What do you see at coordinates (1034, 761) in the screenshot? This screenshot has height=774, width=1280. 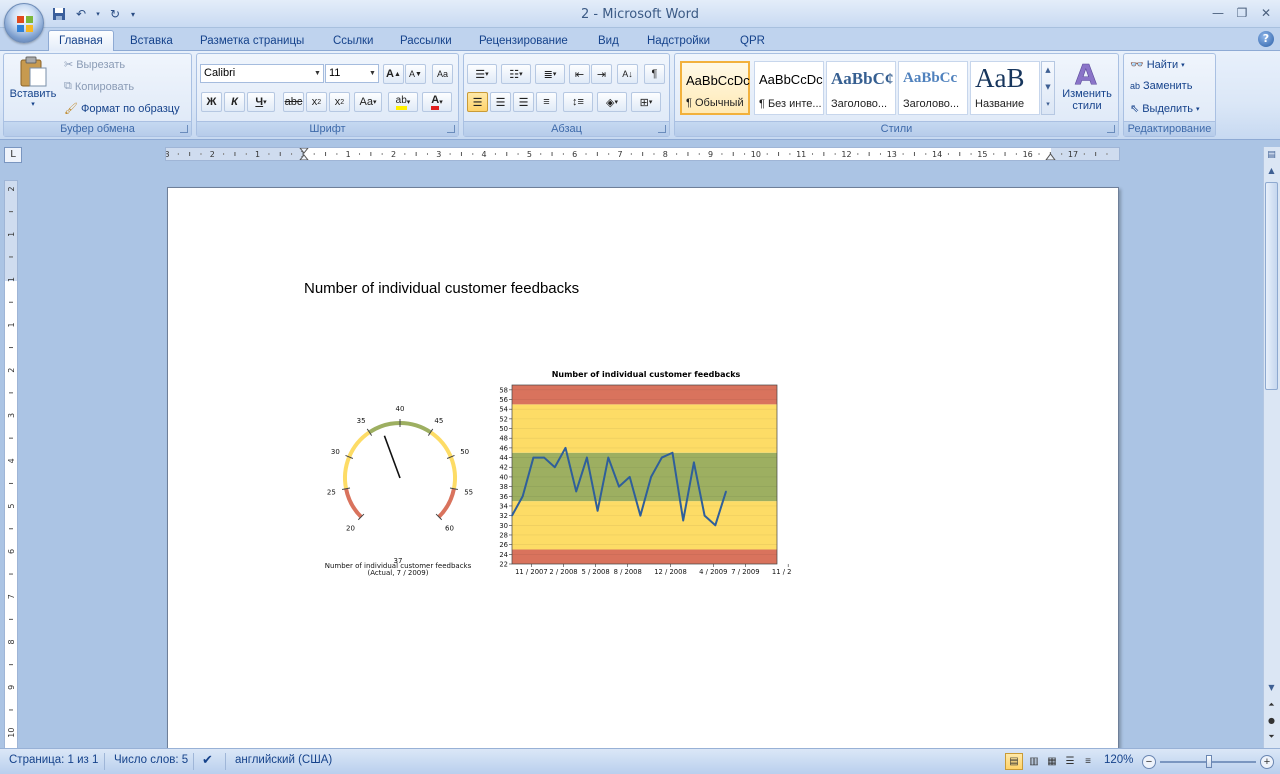 I see `full-screen-reading-icon: ▥` at bounding box center [1034, 761].